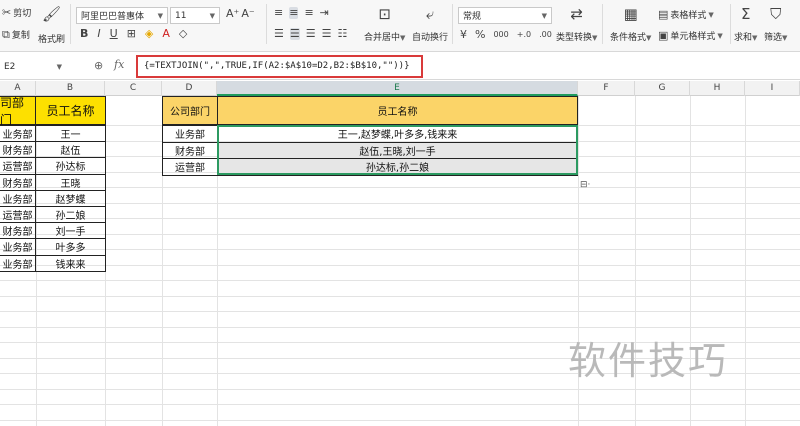  I want to click on column-header-c: C, so click(133, 88).